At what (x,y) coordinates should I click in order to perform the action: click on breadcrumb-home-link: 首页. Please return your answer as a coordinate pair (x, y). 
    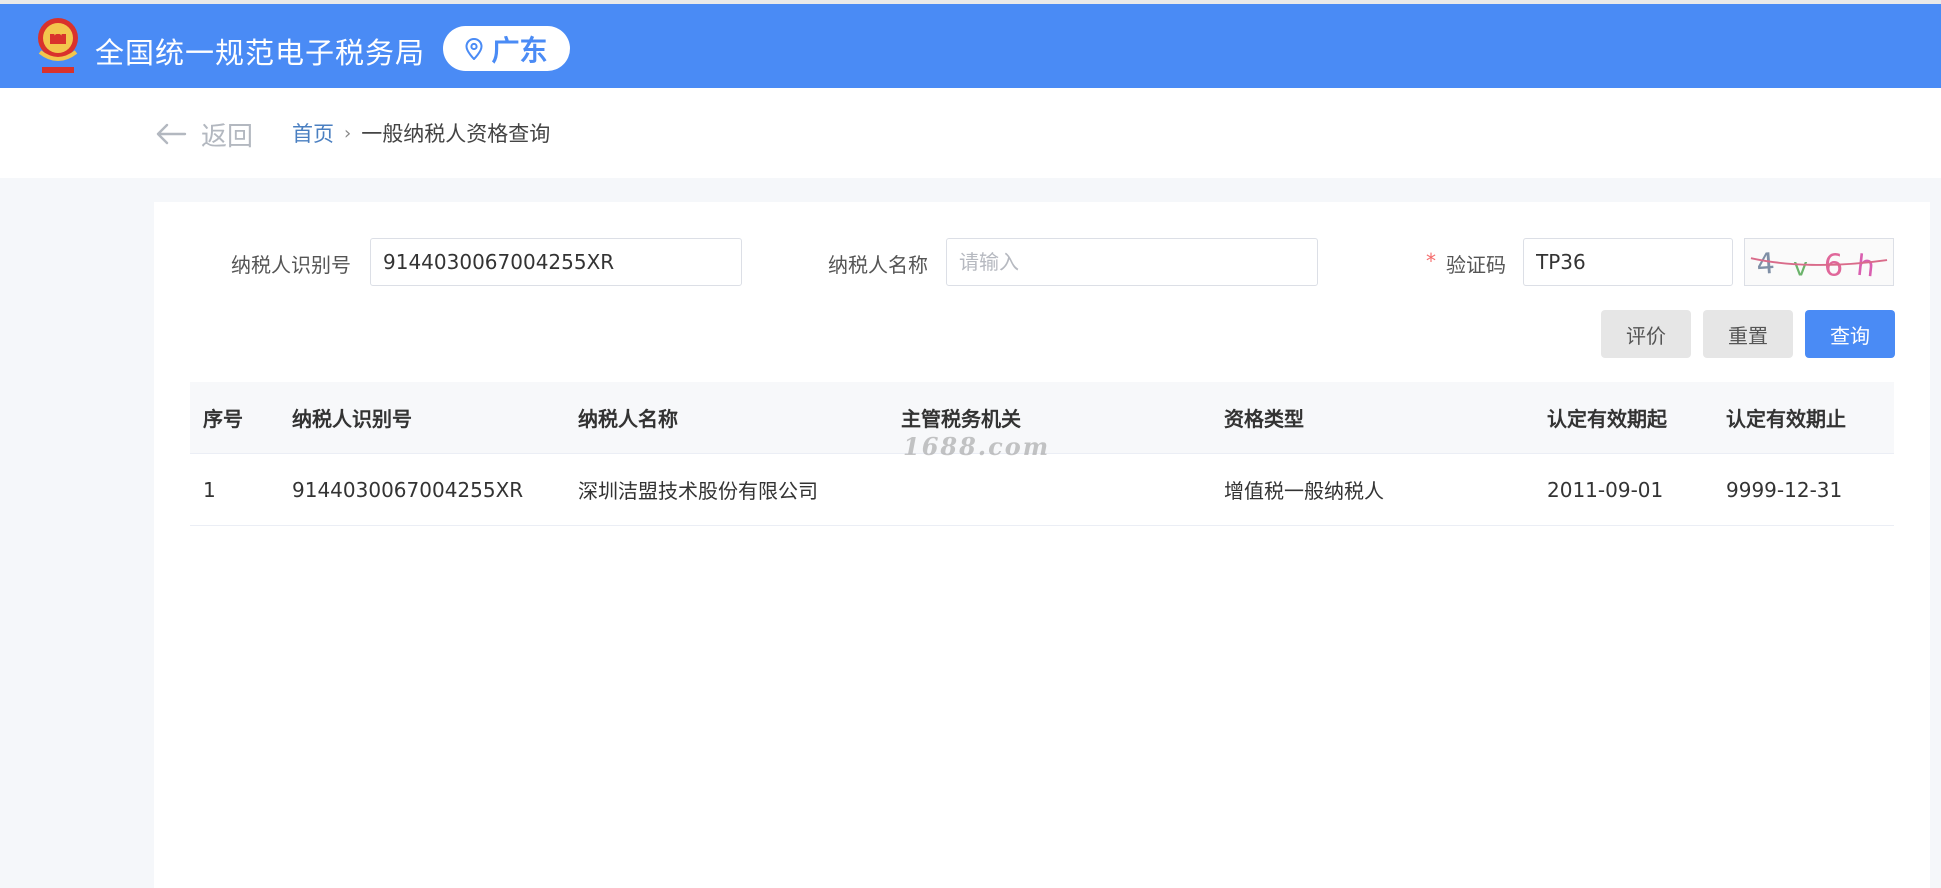
    Looking at the image, I should click on (313, 133).